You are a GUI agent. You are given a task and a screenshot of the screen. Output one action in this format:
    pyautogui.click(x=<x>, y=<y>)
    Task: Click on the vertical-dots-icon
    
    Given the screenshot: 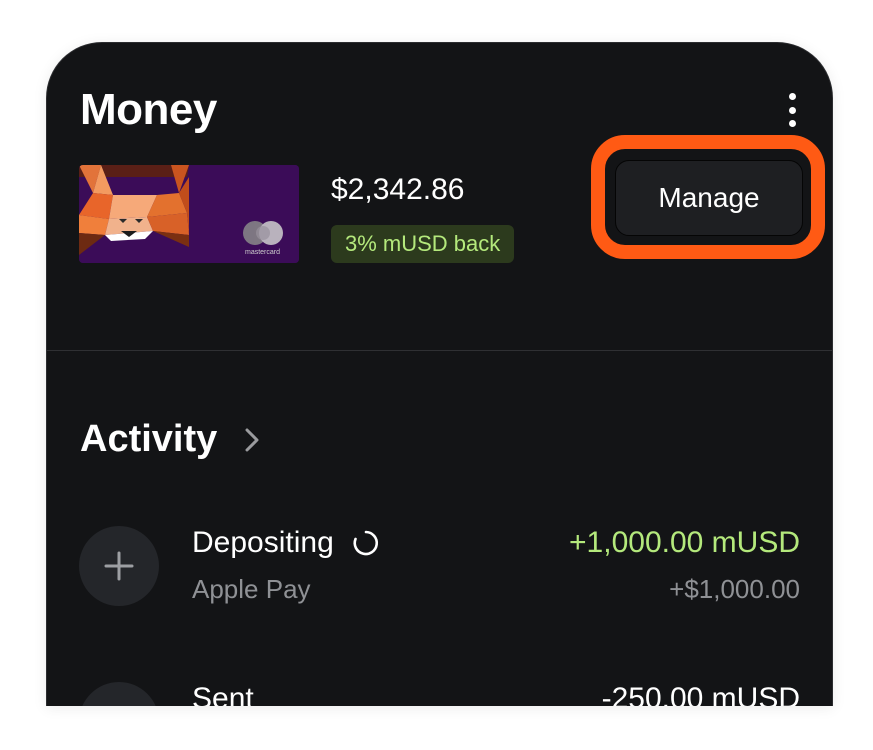 What is the action you would take?
    pyautogui.click(x=792, y=96)
    